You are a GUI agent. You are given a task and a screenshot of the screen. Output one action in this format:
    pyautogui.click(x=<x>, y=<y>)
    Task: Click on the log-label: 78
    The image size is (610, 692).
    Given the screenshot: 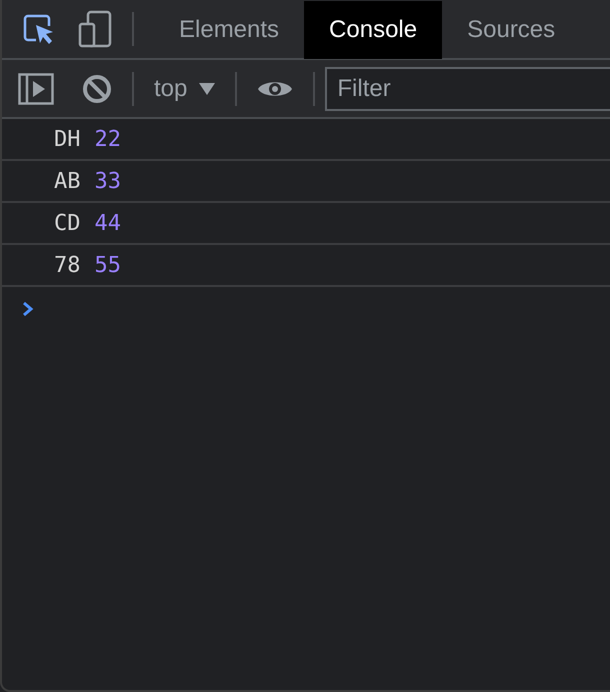 What is the action you would take?
    pyautogui.click(x=67, y=265)
    